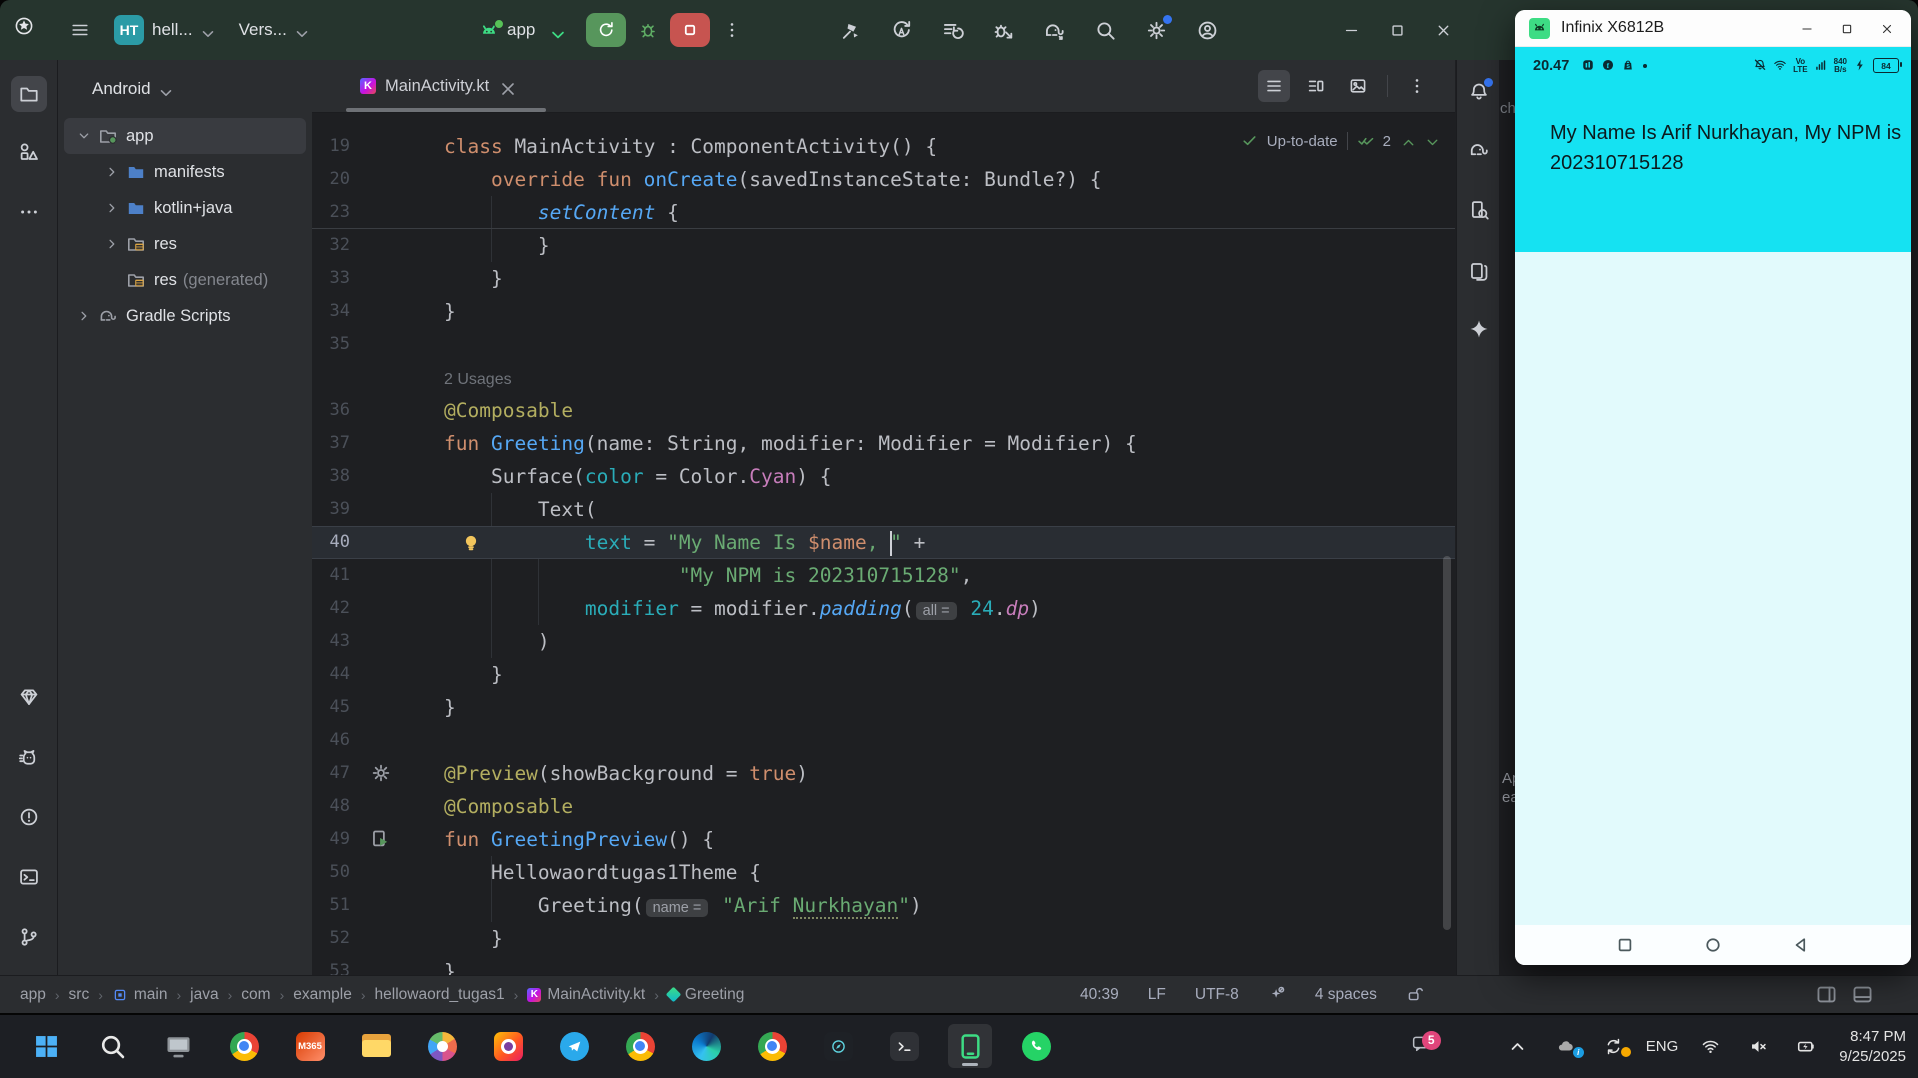 The height and width of the screenshot is (1078, 1918). Describe the element at coordinates (1415, 994) in the screenshot. I see `unlocked-icon` at that location.